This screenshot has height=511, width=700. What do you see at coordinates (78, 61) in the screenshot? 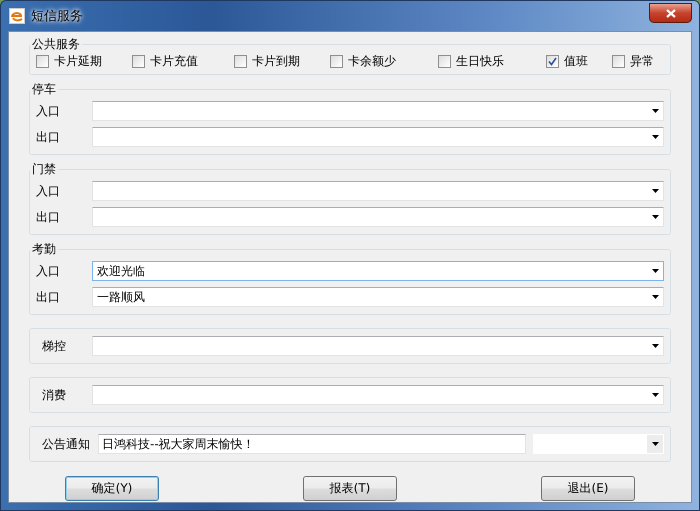
I see `checkbox-label: 卡片延期` at bounding box center [78, 61].